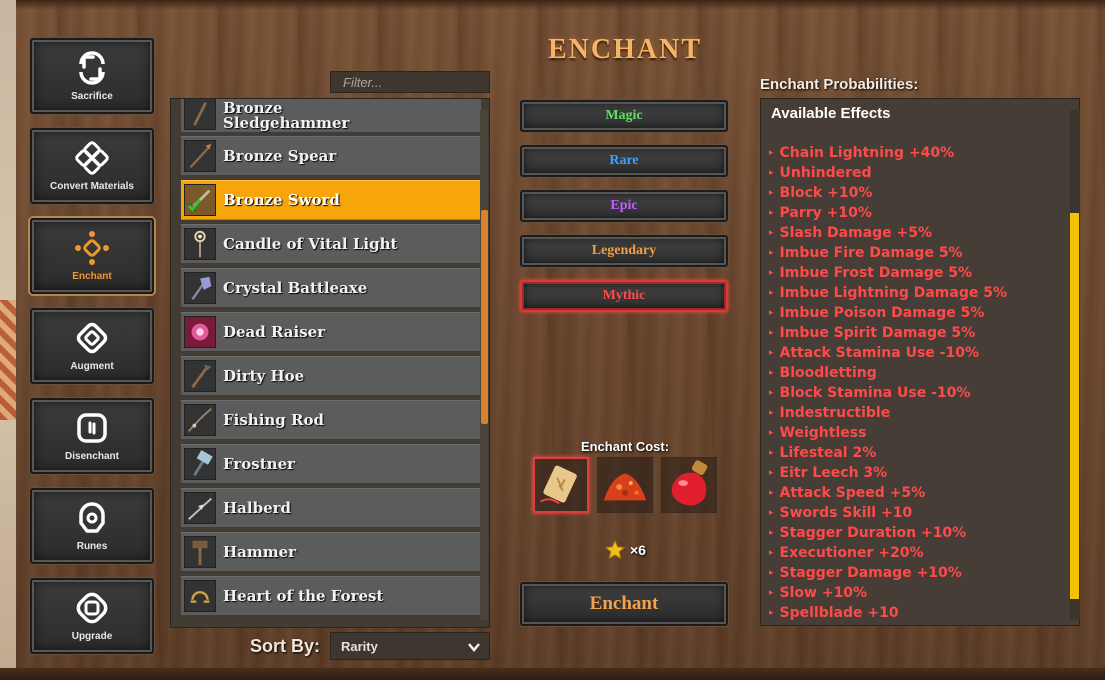  I want to click on rarity-magic-button: Magic, so click(624, 116).